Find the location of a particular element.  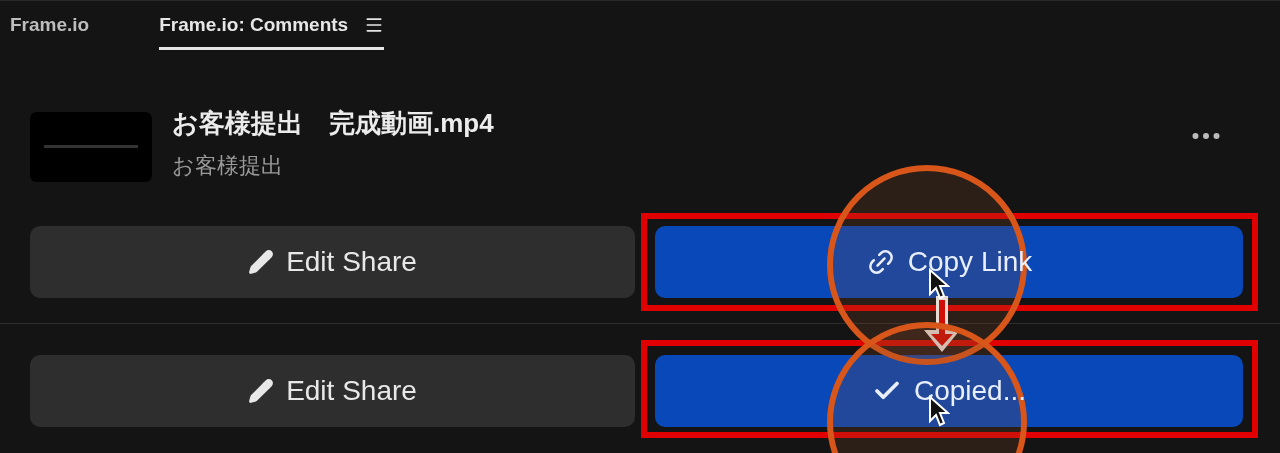

panel-tab: Frame.io: Comments is located at coordinates (272, 30).